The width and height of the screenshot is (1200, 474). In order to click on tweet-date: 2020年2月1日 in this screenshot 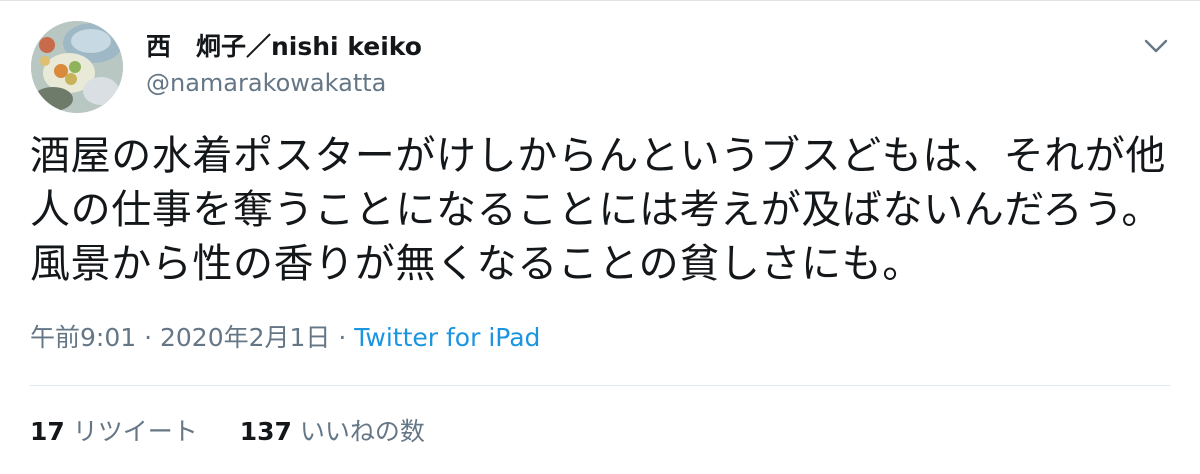, I will do `click(245, 337)`.